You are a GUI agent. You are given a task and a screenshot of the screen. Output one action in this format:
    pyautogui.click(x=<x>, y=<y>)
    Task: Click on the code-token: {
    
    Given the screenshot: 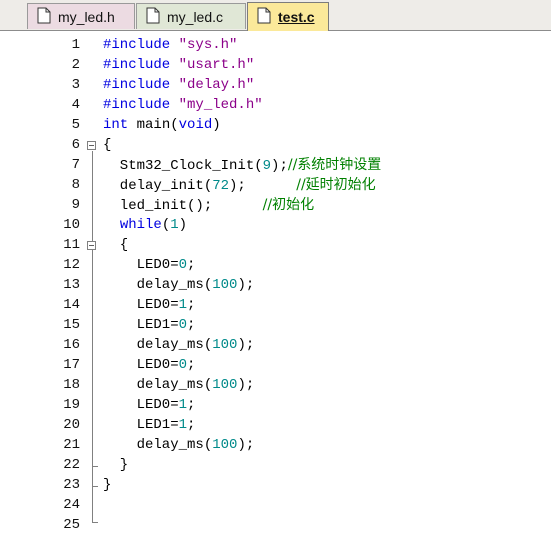 What is the action you would take?
    pyautogui.click(x=116, y=245)
    